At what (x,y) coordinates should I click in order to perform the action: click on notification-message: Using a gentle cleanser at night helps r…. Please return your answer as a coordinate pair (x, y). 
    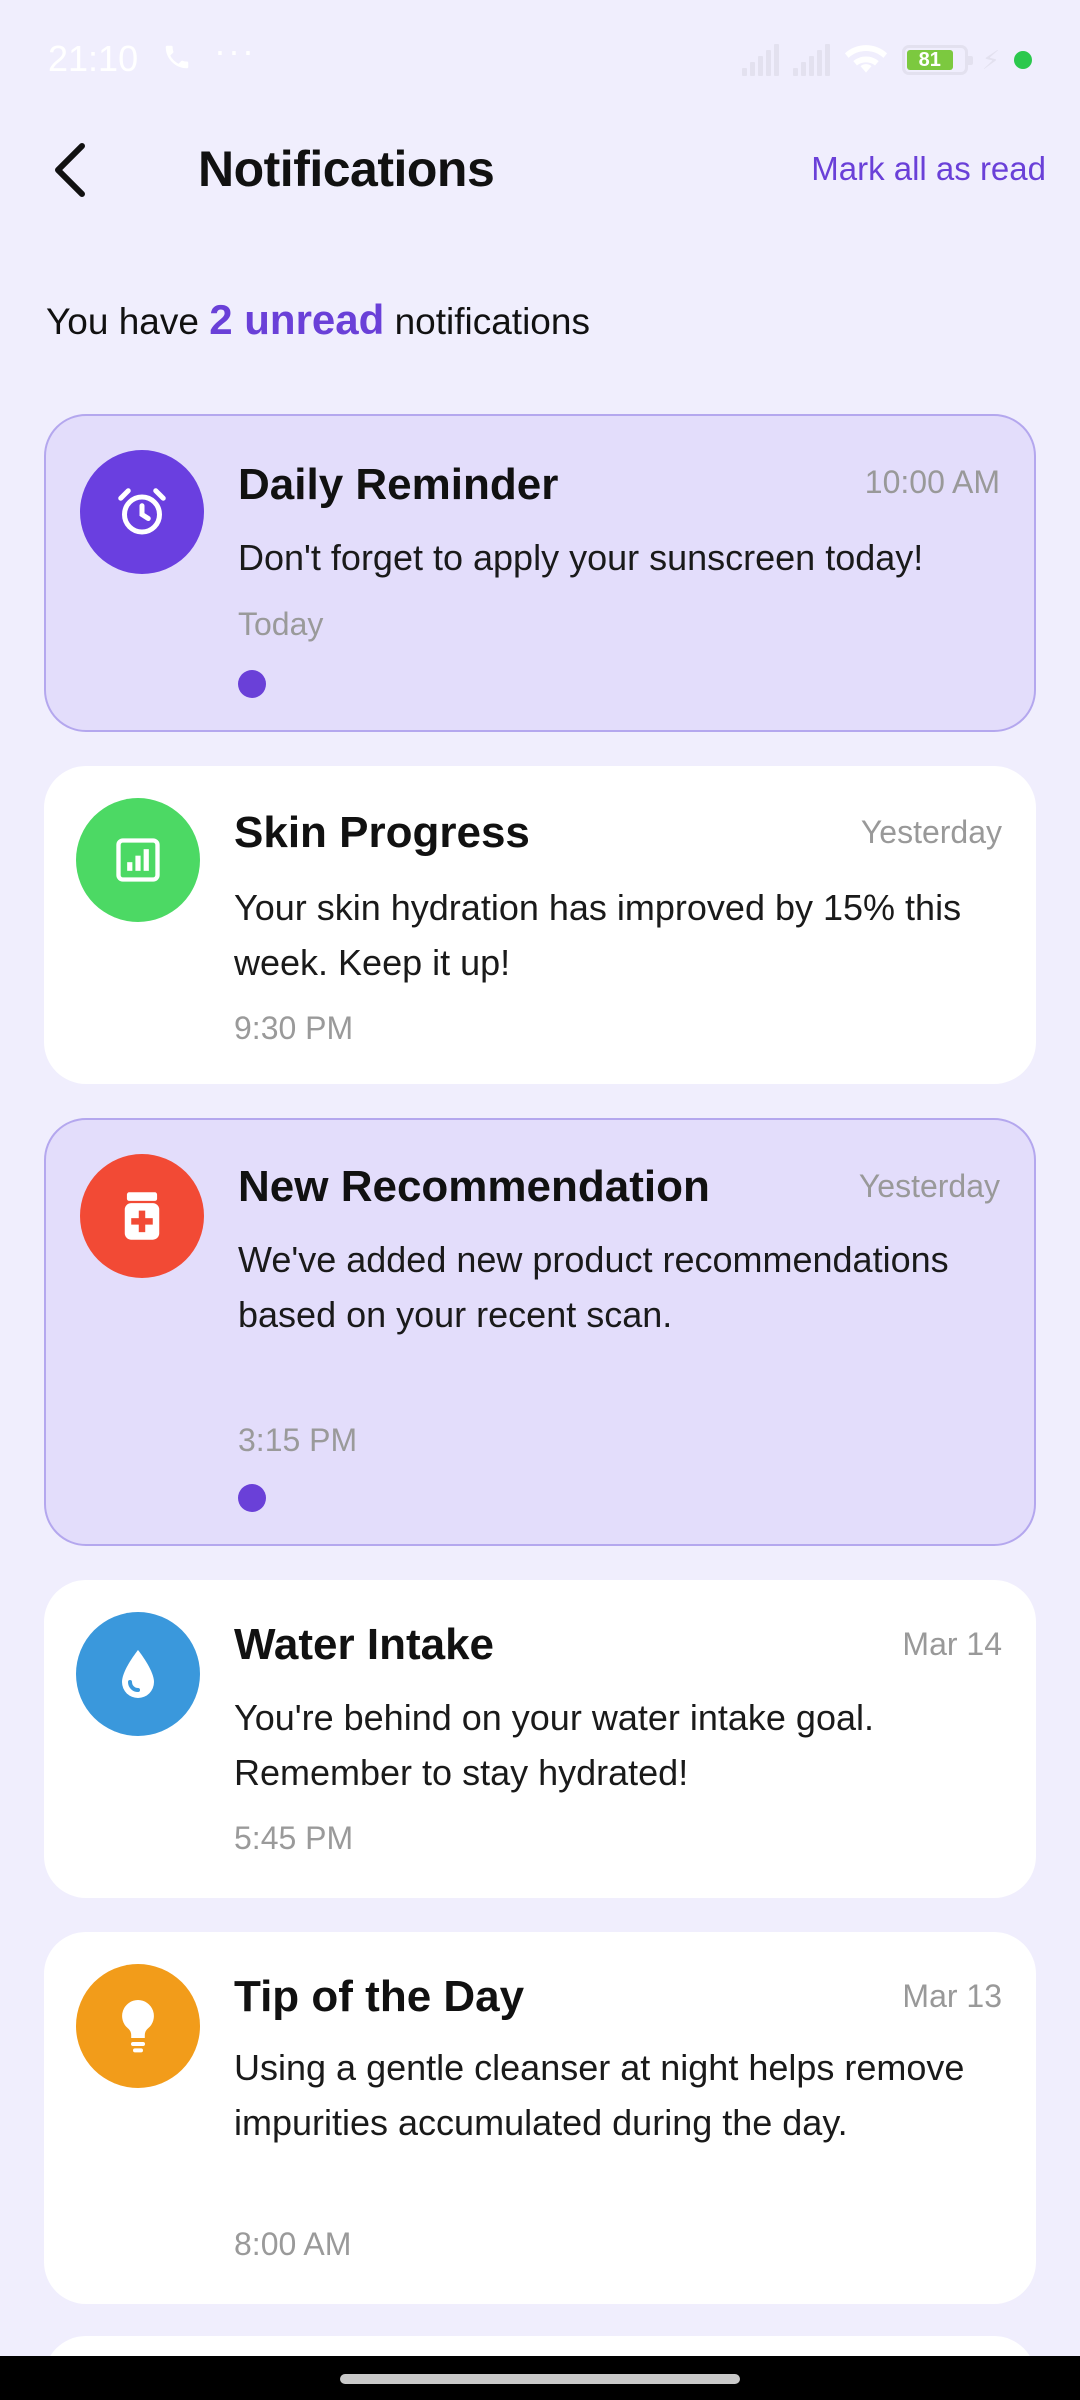
    Looking at the image, I should click on (599, 2095).